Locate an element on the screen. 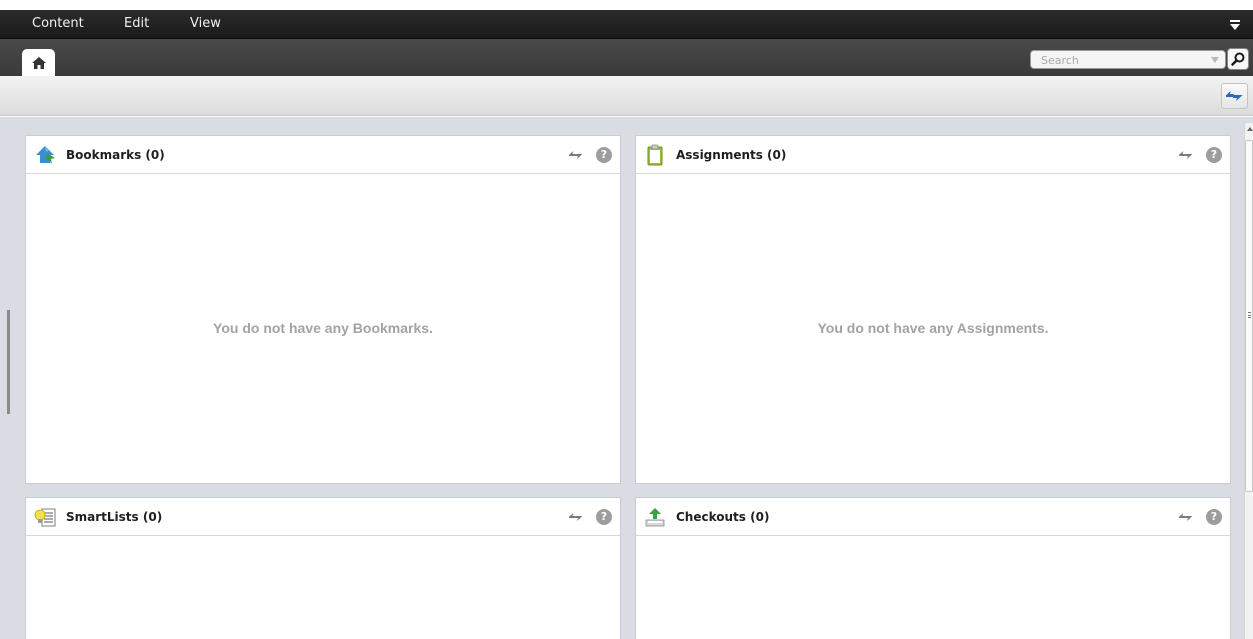 This screenshot has width=1253, height=639. tab-bar is located at coordinates (626, 57).